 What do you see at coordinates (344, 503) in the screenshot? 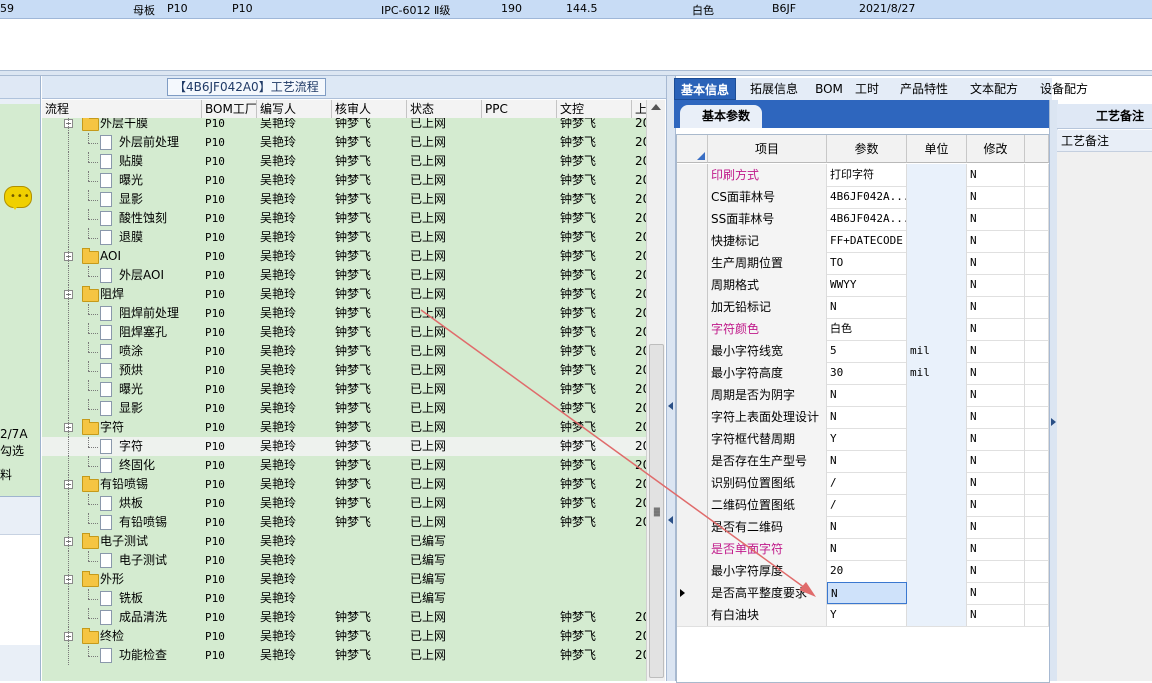
I see `tree-row: 烘板 P10 吴艳玲 钟梦飞 已上网 钟梦飞 20` at bounding box center [344, 503].